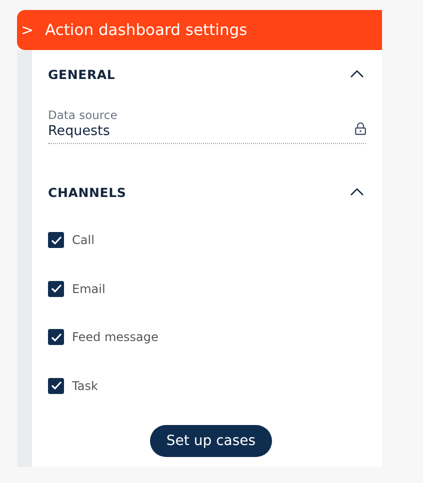 This screenshot has height=483, width=423. What do you see at coordinates (89, 289) in the screenshot?
I see `checkbox-label: Email` at bounding box center [89, 289].